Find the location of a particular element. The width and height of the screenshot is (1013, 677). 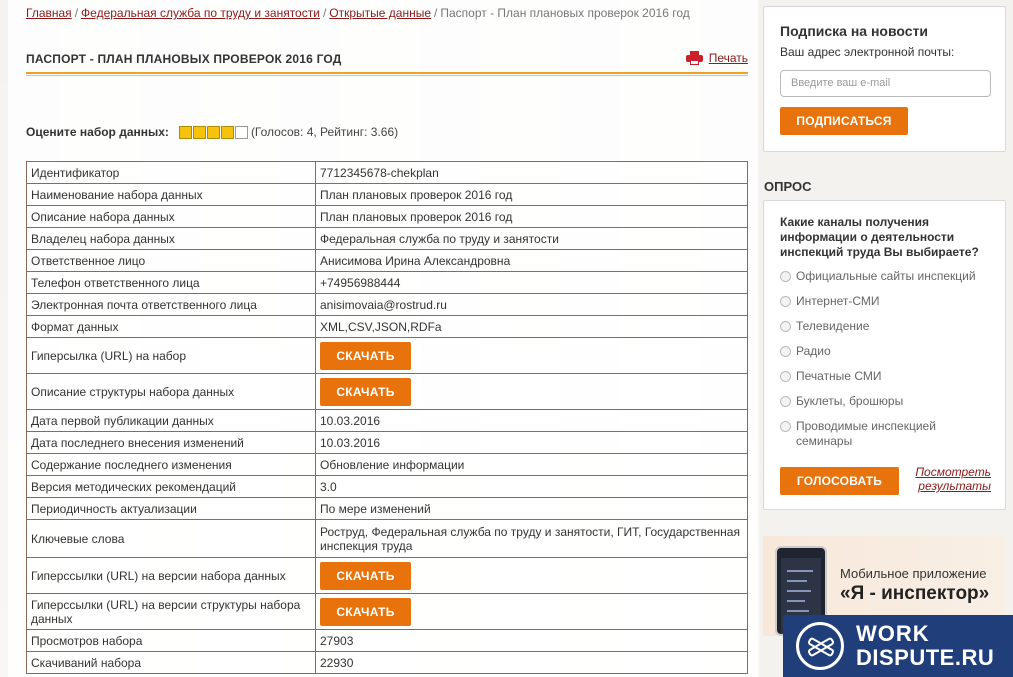

poll-option-label: Радио is located at coordinates (813, 351).